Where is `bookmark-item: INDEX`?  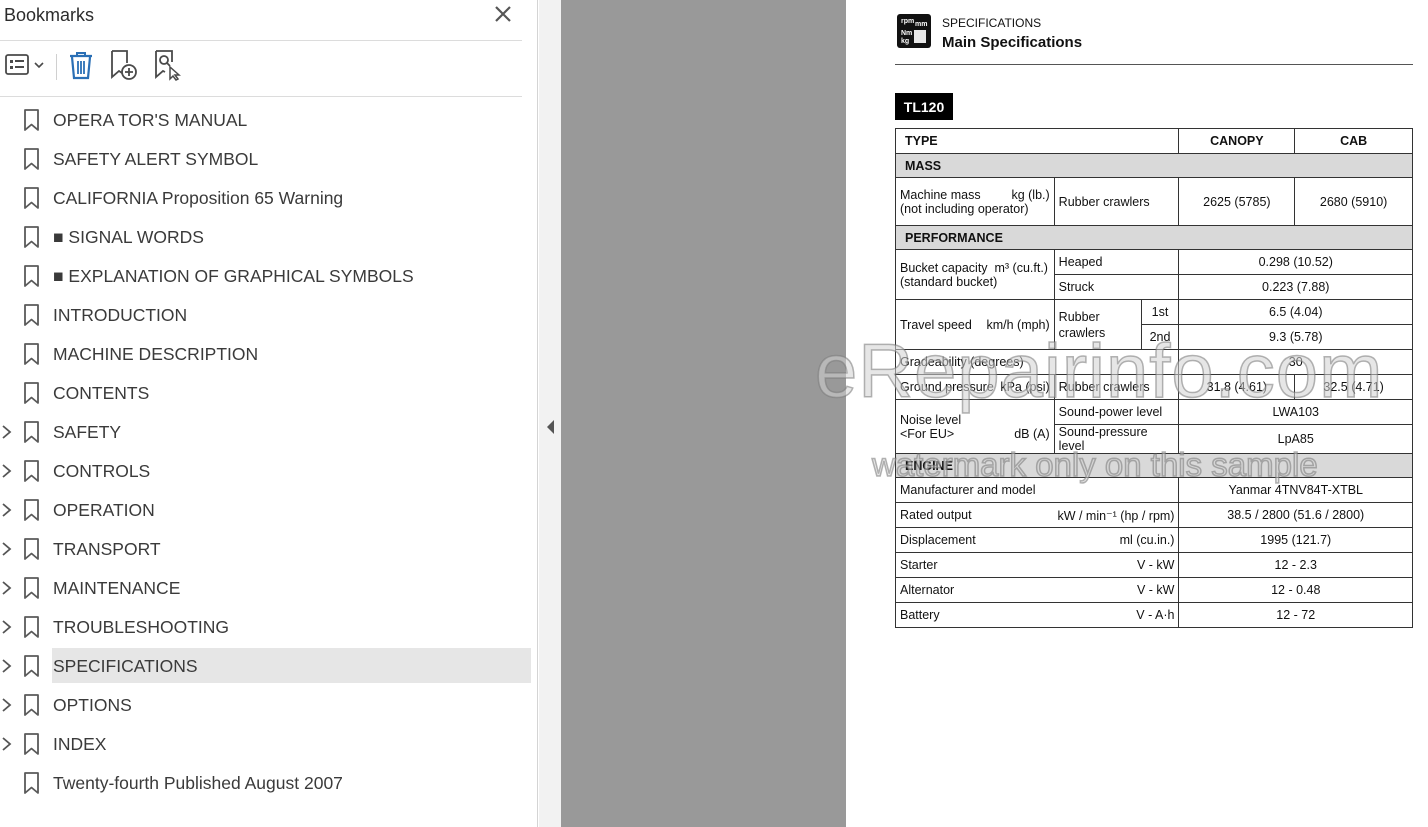
bookmark-item: INDEX is located at coordinates (268, 745).